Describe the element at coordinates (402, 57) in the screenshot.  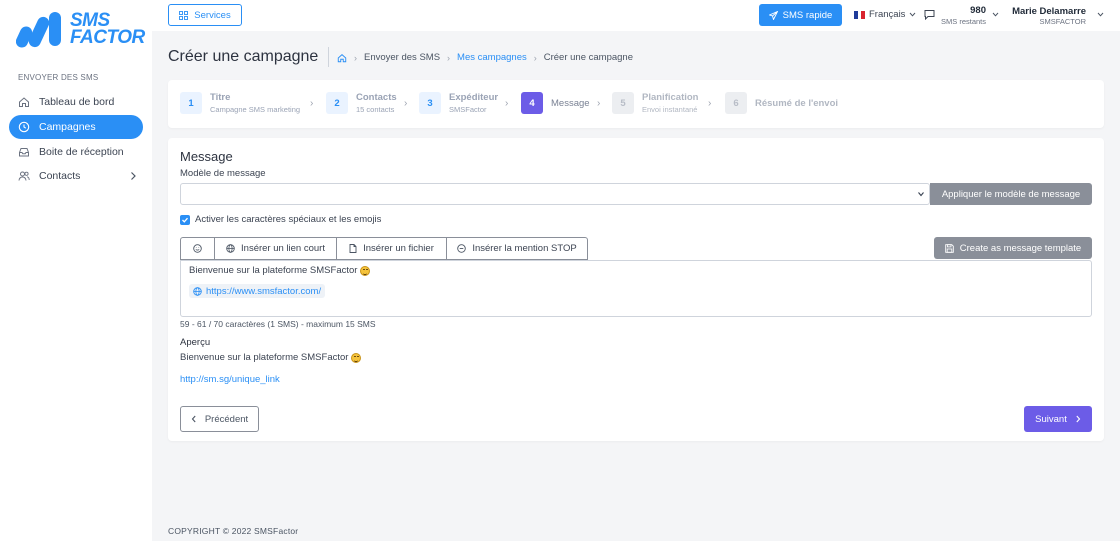
I see `breadcrumb-item: Envoyer des SMS` at that location.